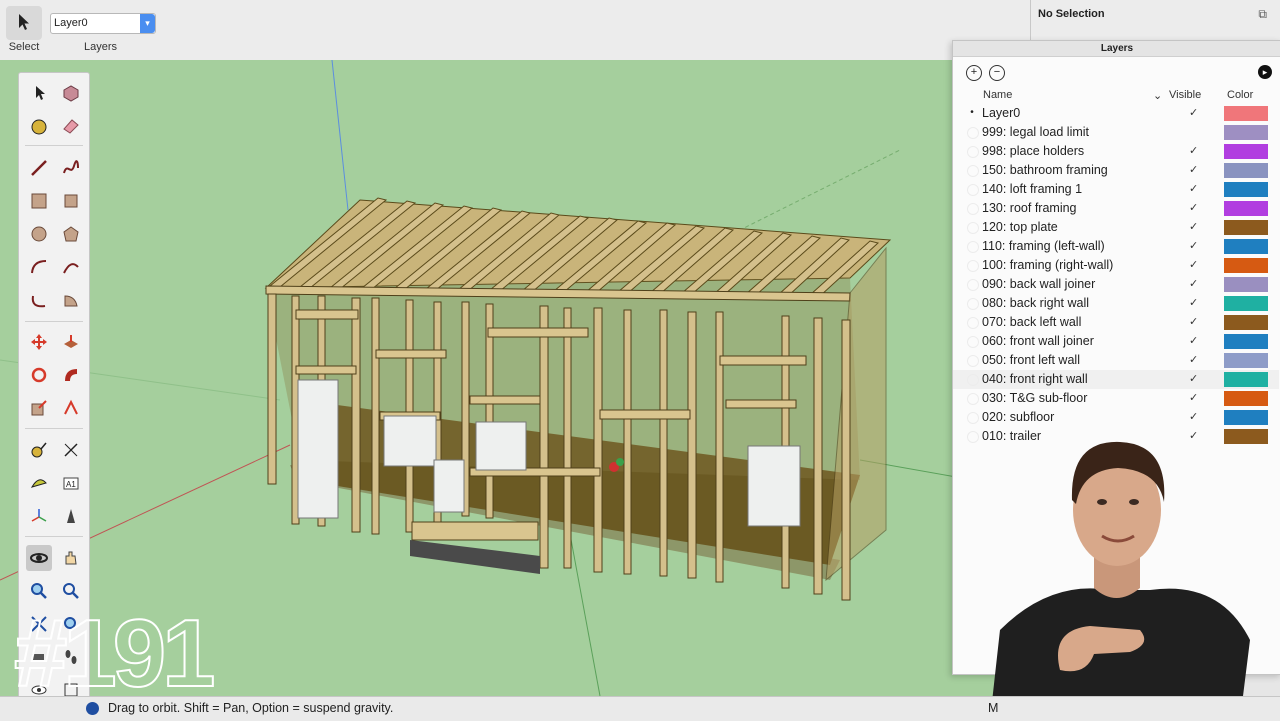  What do you see at coordinates (39, 234) in the screenshot?
I see `circle-tool` at bounding box center [39, 234].